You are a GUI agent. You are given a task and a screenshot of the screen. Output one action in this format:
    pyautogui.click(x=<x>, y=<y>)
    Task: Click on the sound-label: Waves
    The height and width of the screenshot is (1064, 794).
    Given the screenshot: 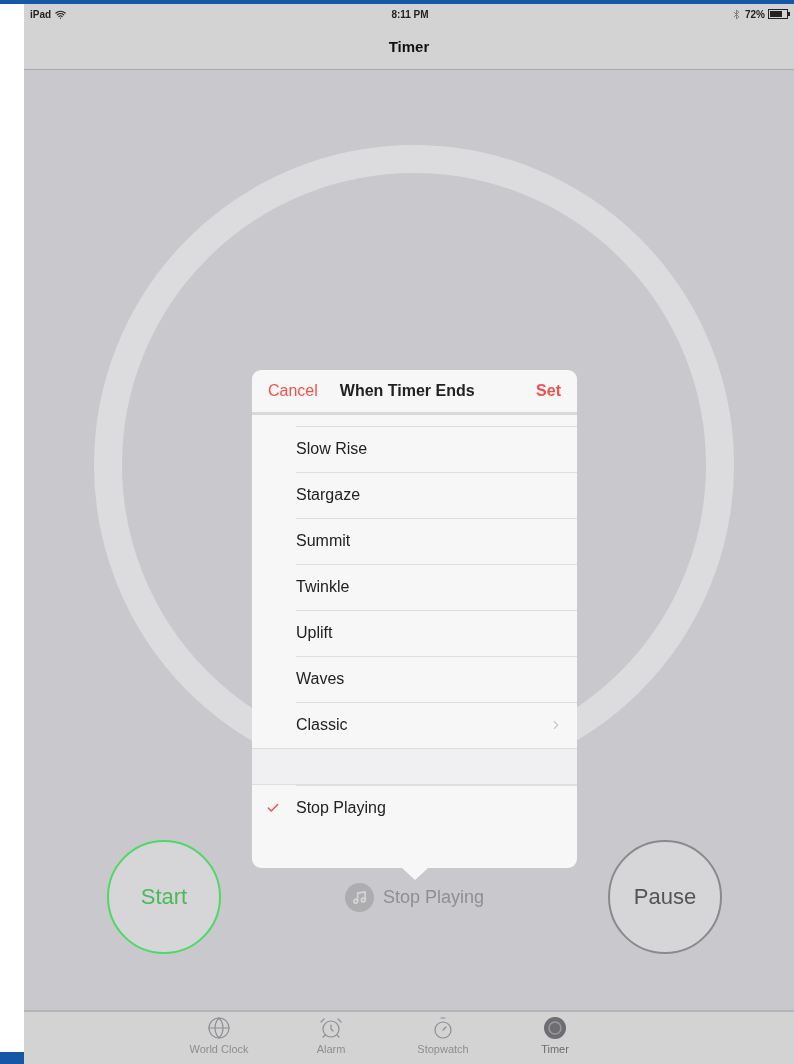 What is the action you would take?
    pyautogui.click(x=321, y=679)
    